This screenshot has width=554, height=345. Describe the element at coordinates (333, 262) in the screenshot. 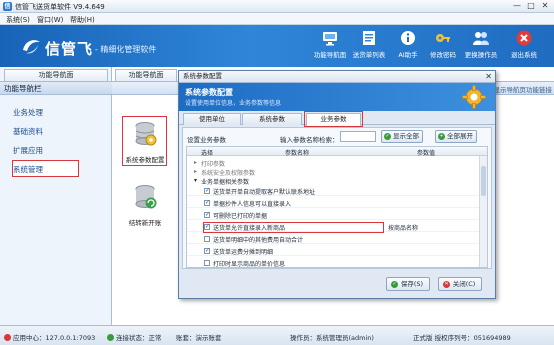

I see `param-row: 打印时显示商品的单价信息` at that location.